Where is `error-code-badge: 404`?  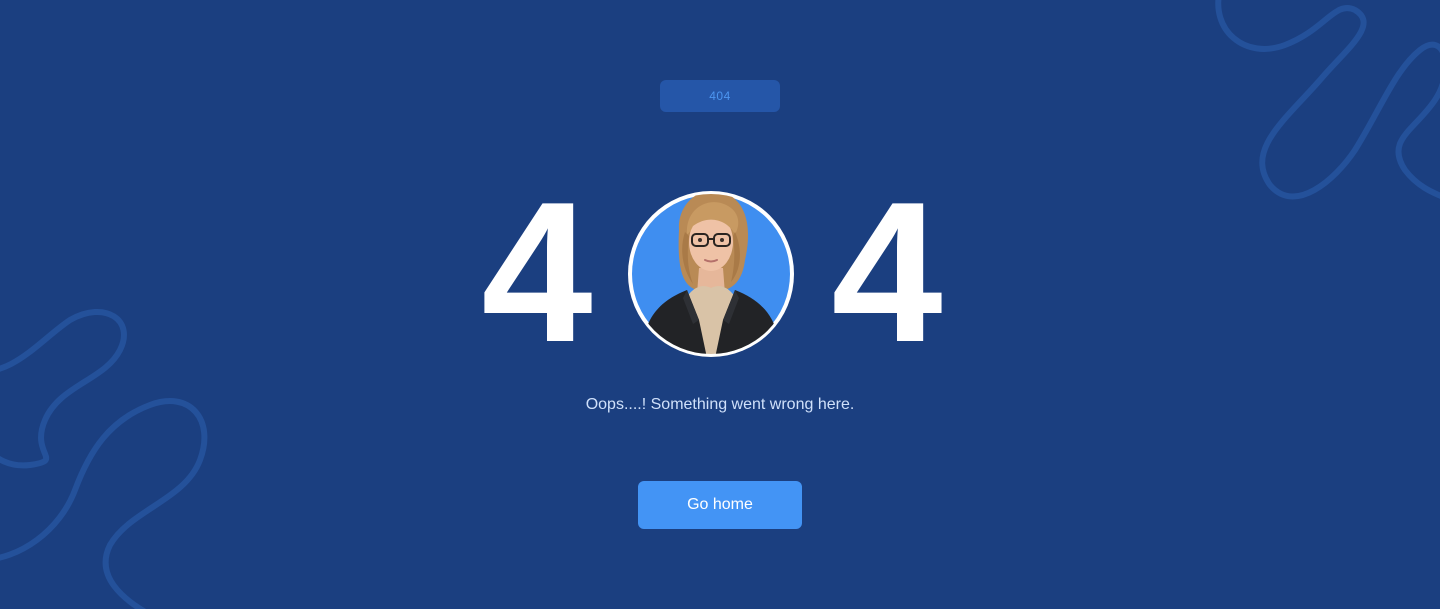
error-code-badge: 404 is located at coordinates (720, 96).